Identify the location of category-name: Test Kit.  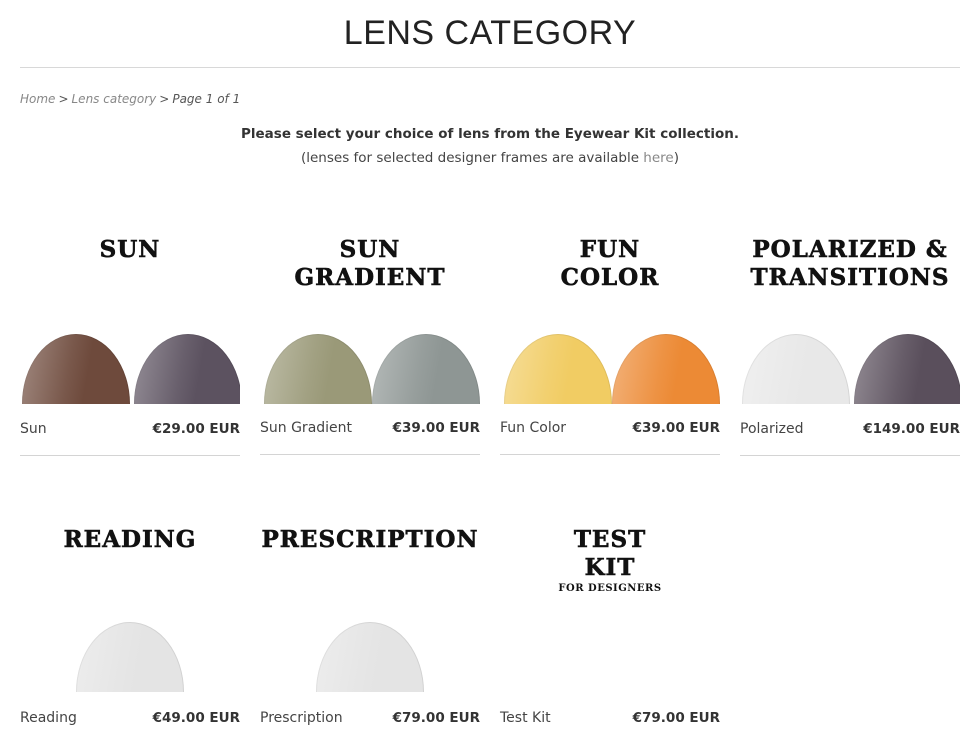
(525, 718).